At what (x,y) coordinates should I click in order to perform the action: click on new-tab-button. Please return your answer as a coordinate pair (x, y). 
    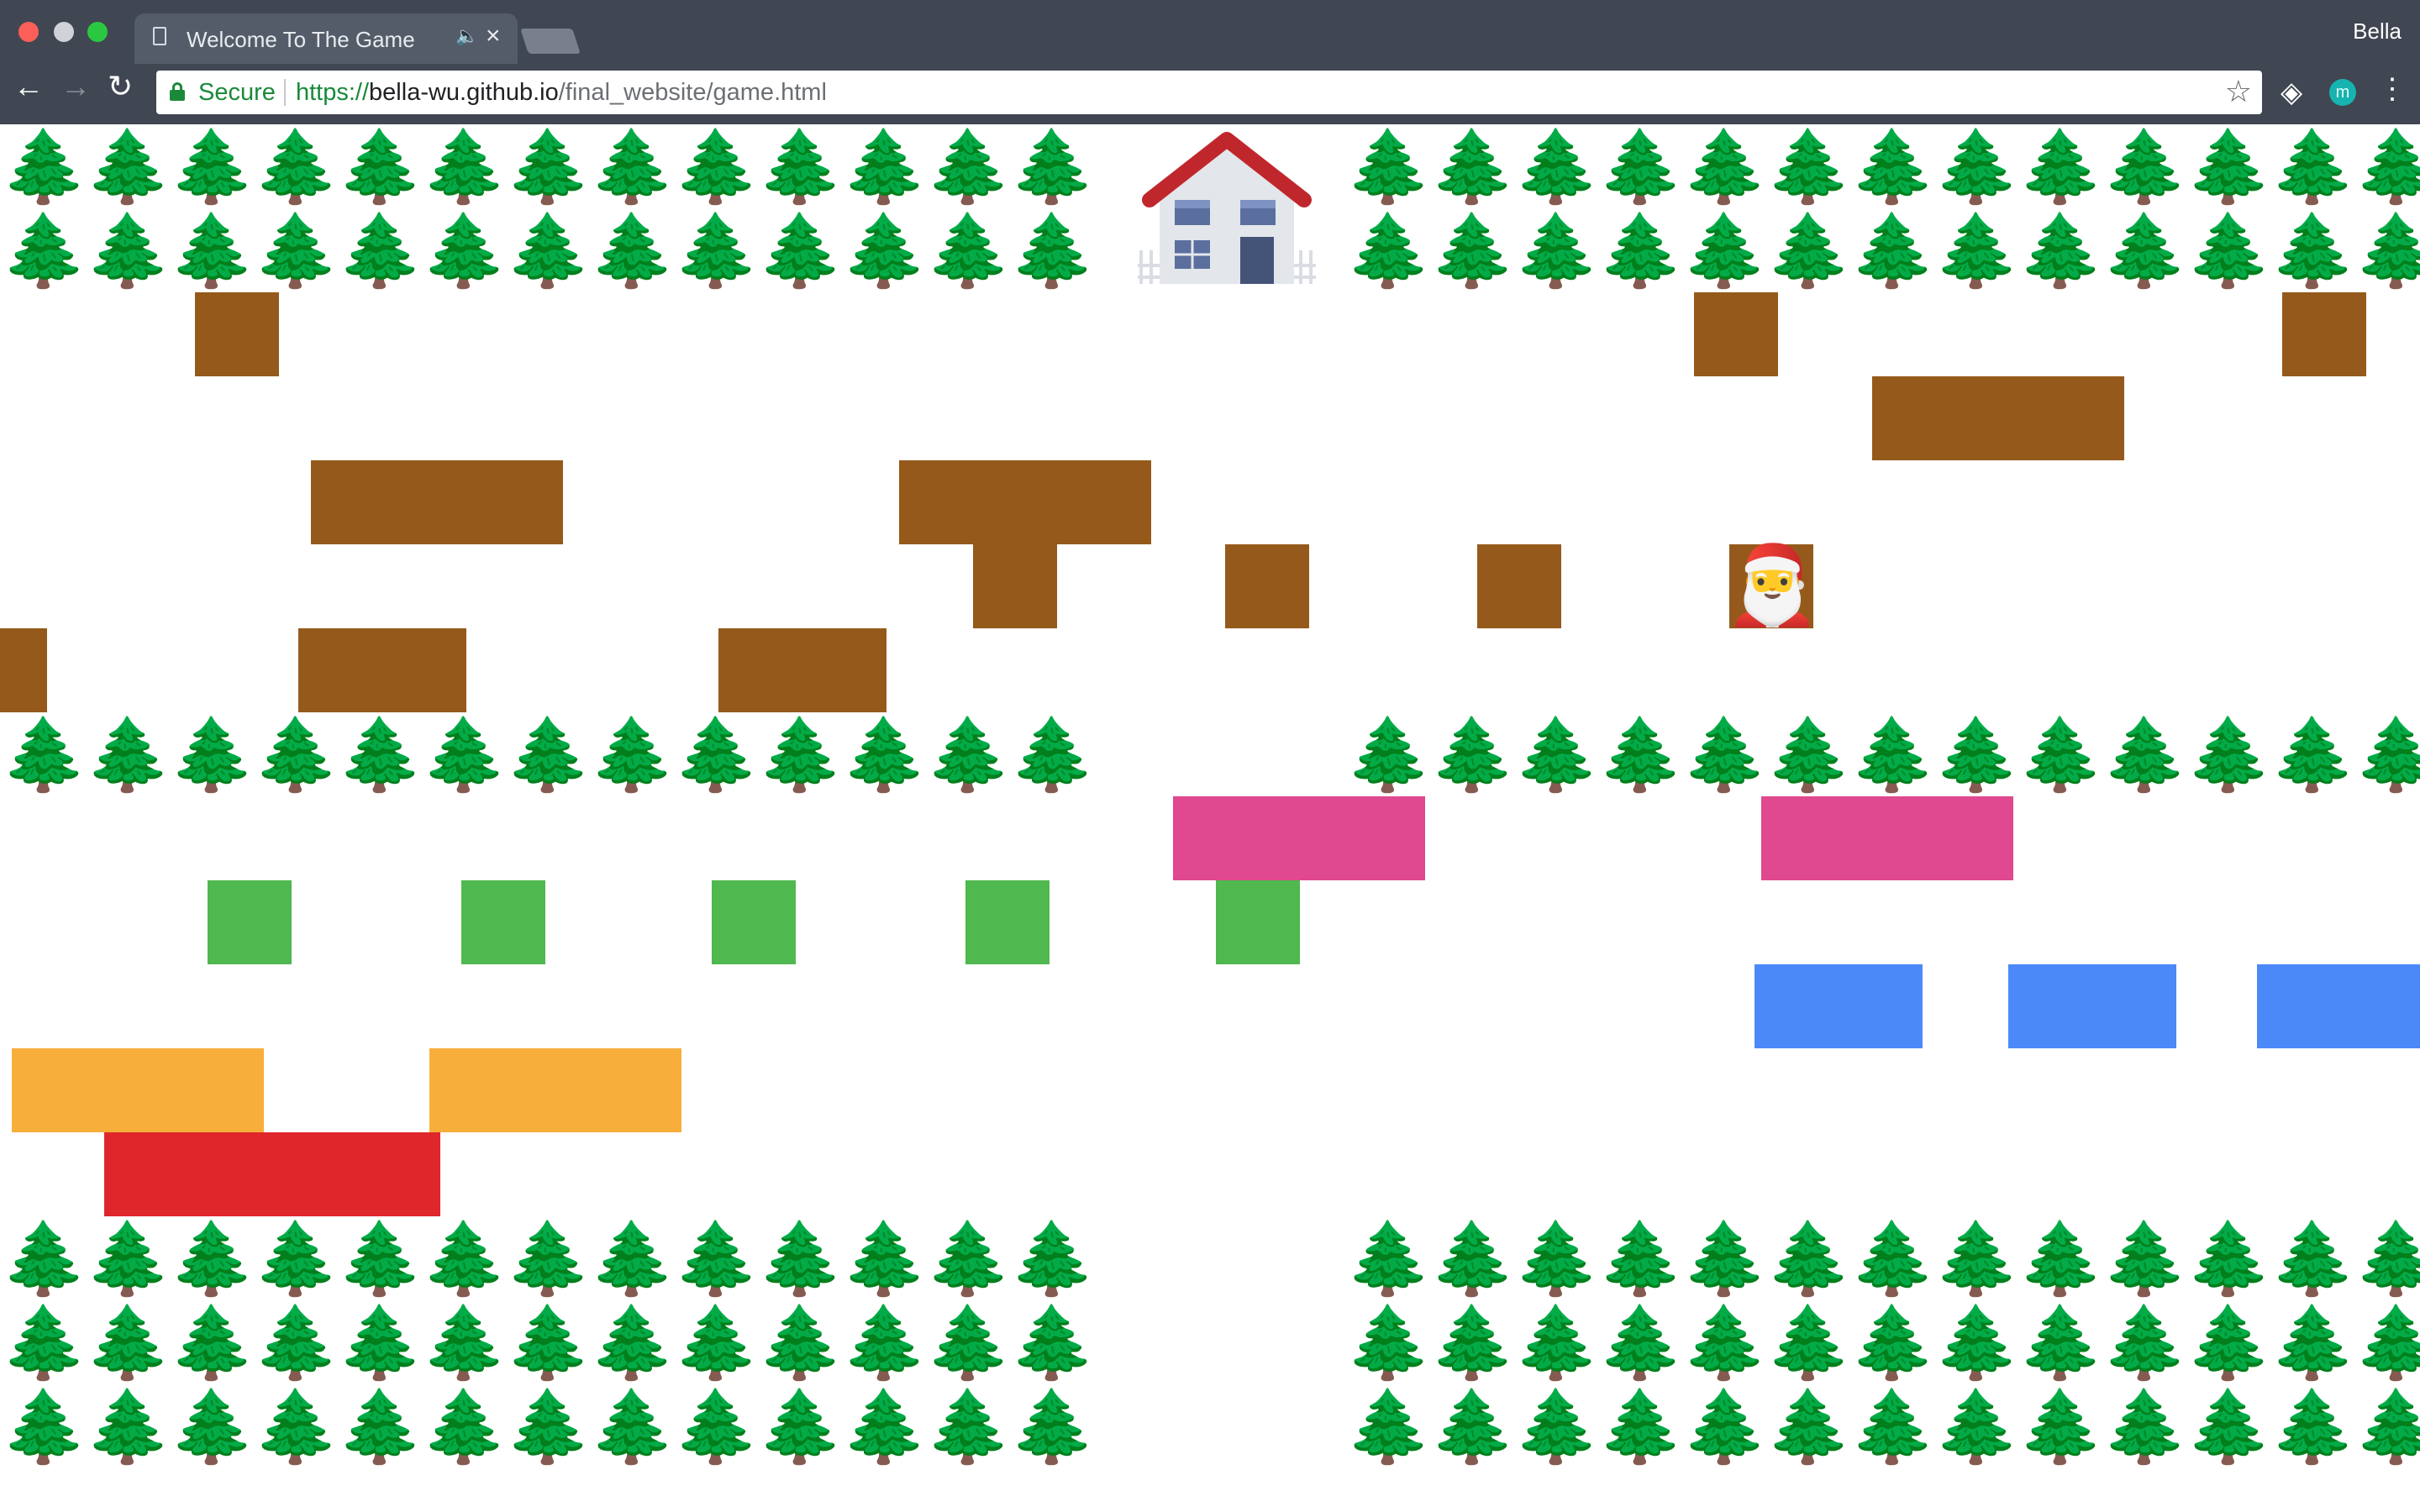
    Looking at the image, I should click on (551, 41).